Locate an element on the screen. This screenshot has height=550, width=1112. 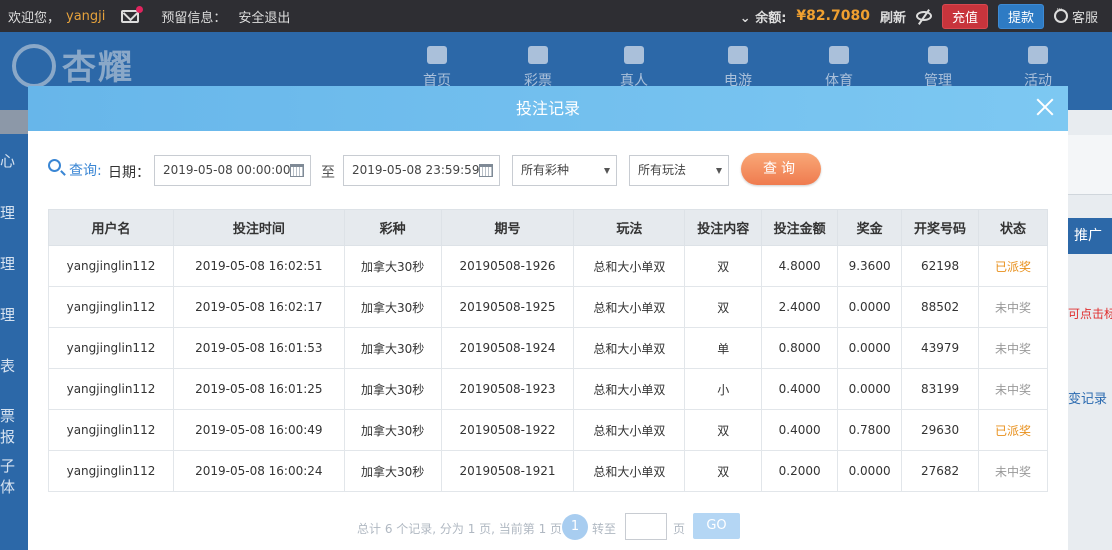
query-button: 查询 is located at coordinates (781, 169).